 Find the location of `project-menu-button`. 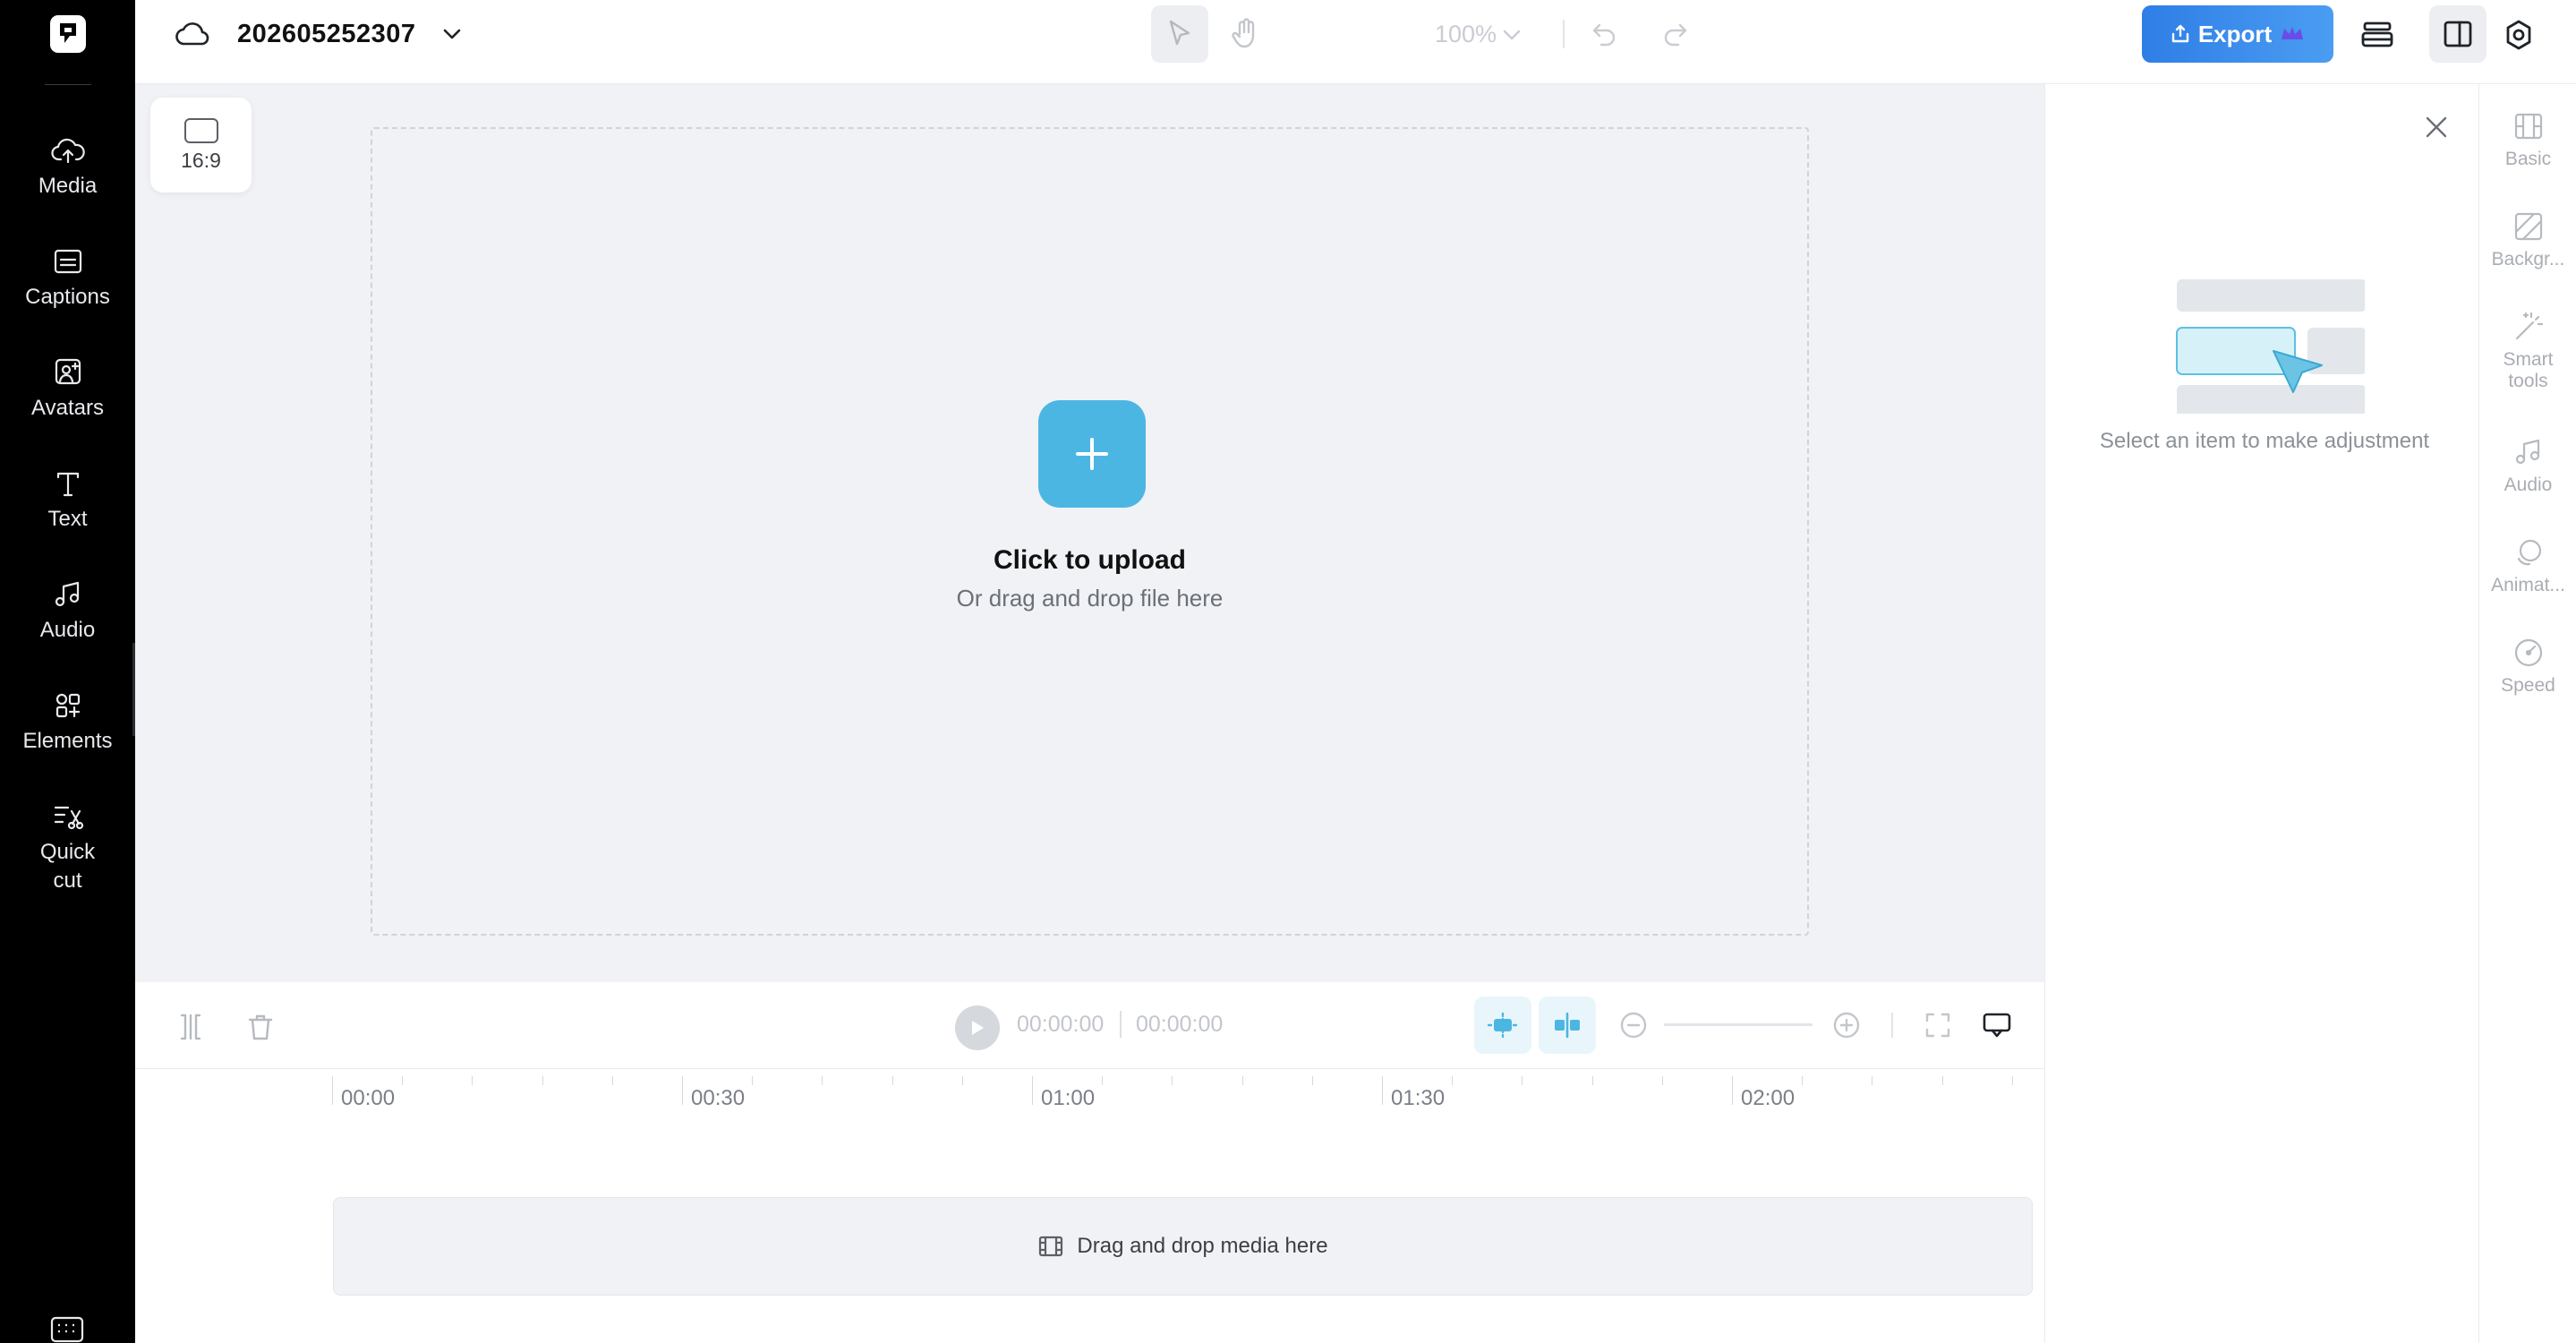

project-menu-button is located at coordinates (452, 34).